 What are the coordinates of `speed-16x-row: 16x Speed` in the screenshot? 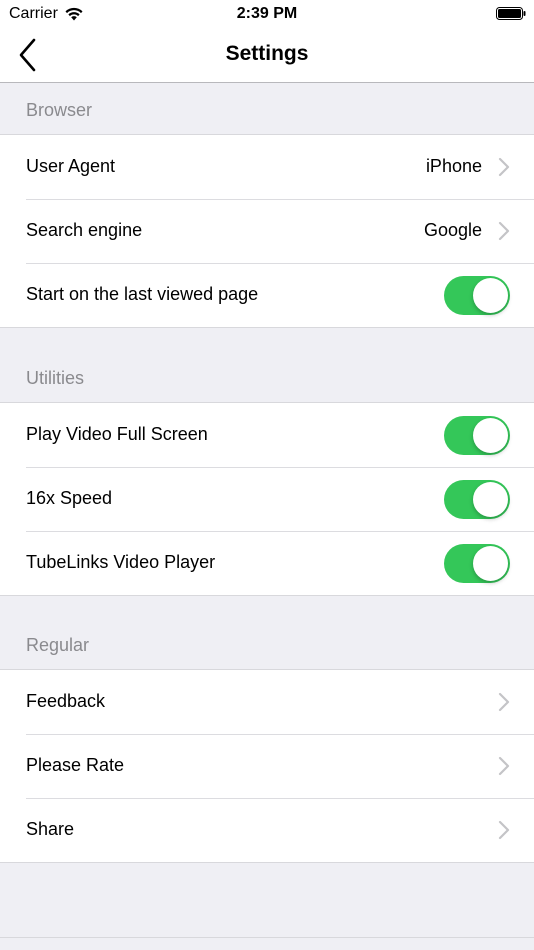 It's located at (267, 499).